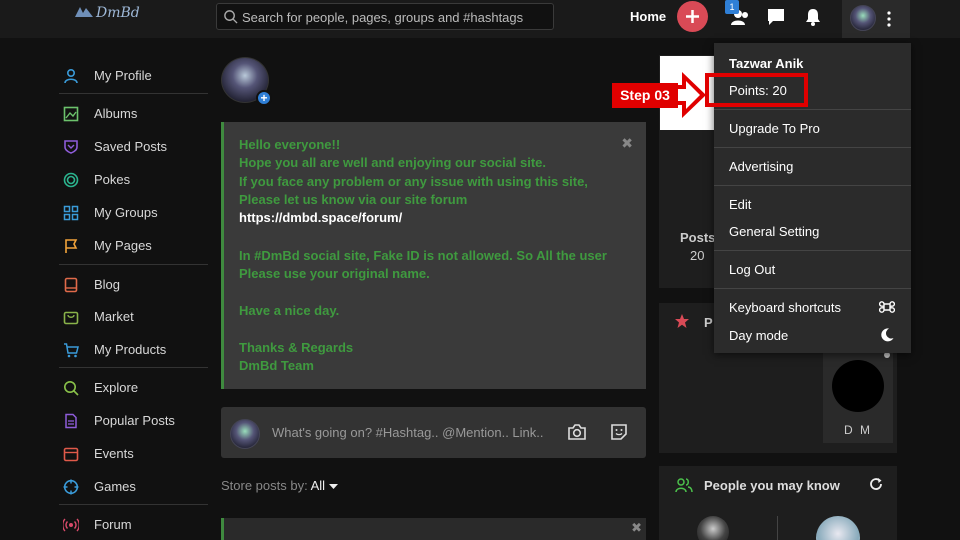 Image resolution: width=960 pixels, height=540 pixels. Describe the element at coordinates (756, 90) in the screenshot. I see `step-highlight-box` at that location.